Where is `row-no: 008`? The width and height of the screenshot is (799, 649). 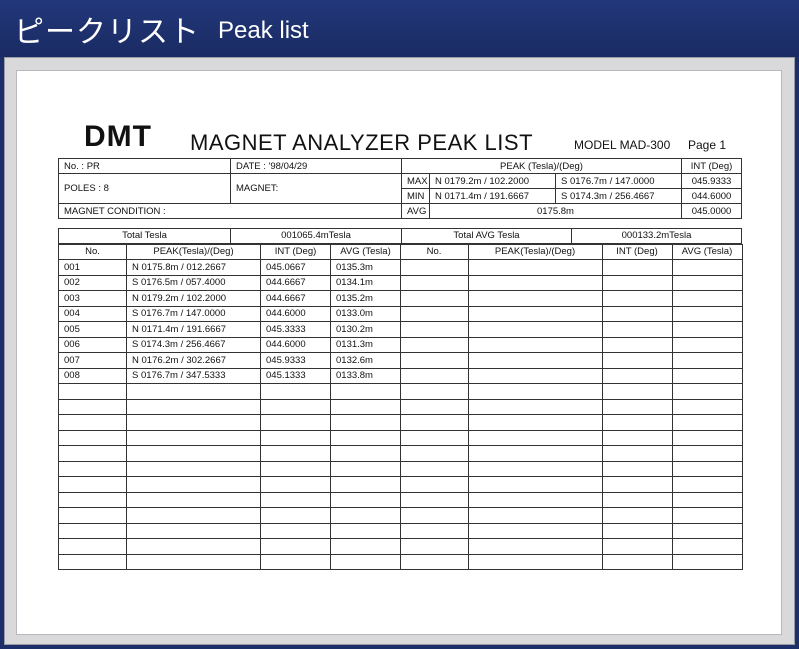
row-no: 008 is located at coordinates (92, 375).